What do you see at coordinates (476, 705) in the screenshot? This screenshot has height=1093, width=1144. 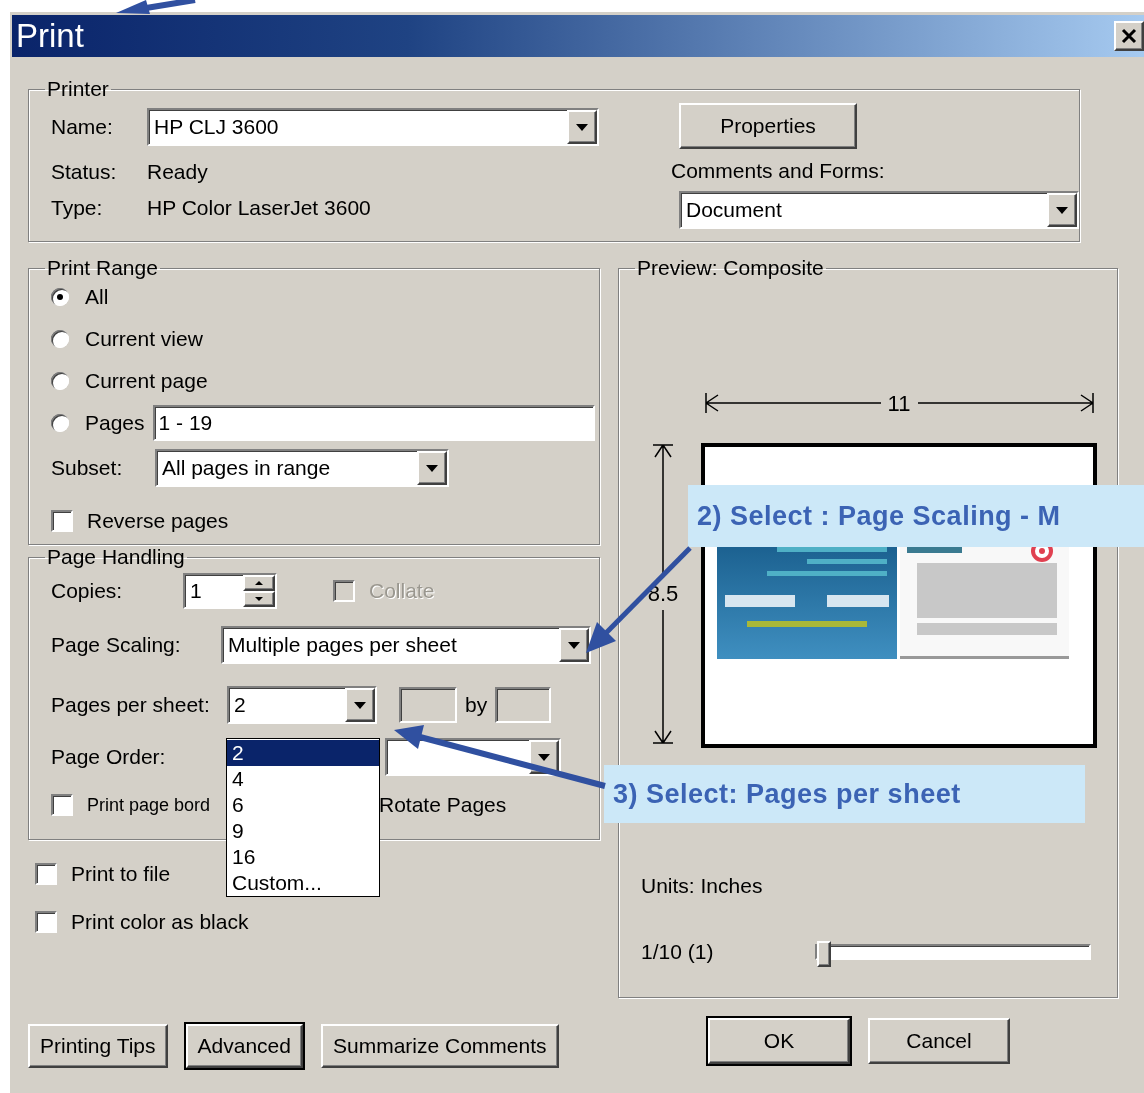 I see `field-label: by` at bounding box center [476, 705].